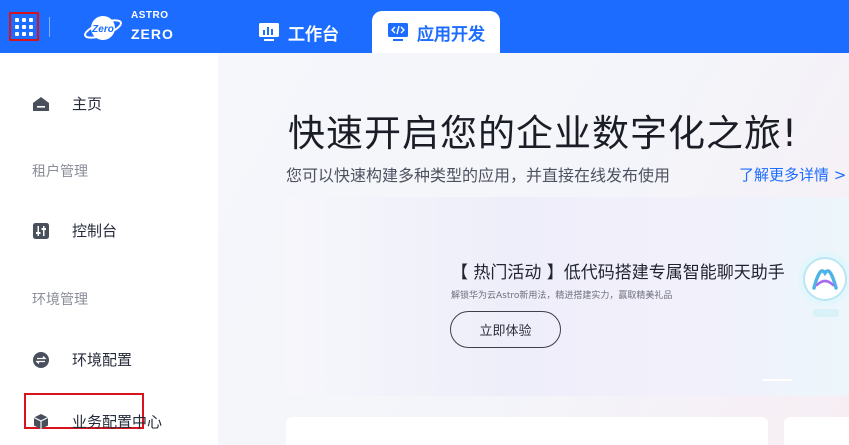 Image resolution: width=849 pixels, height=445 pixels. What do you see at coordinates (41, 231) in the screenshot?
I see `sliders-icon` at bounding box center [41, 231].